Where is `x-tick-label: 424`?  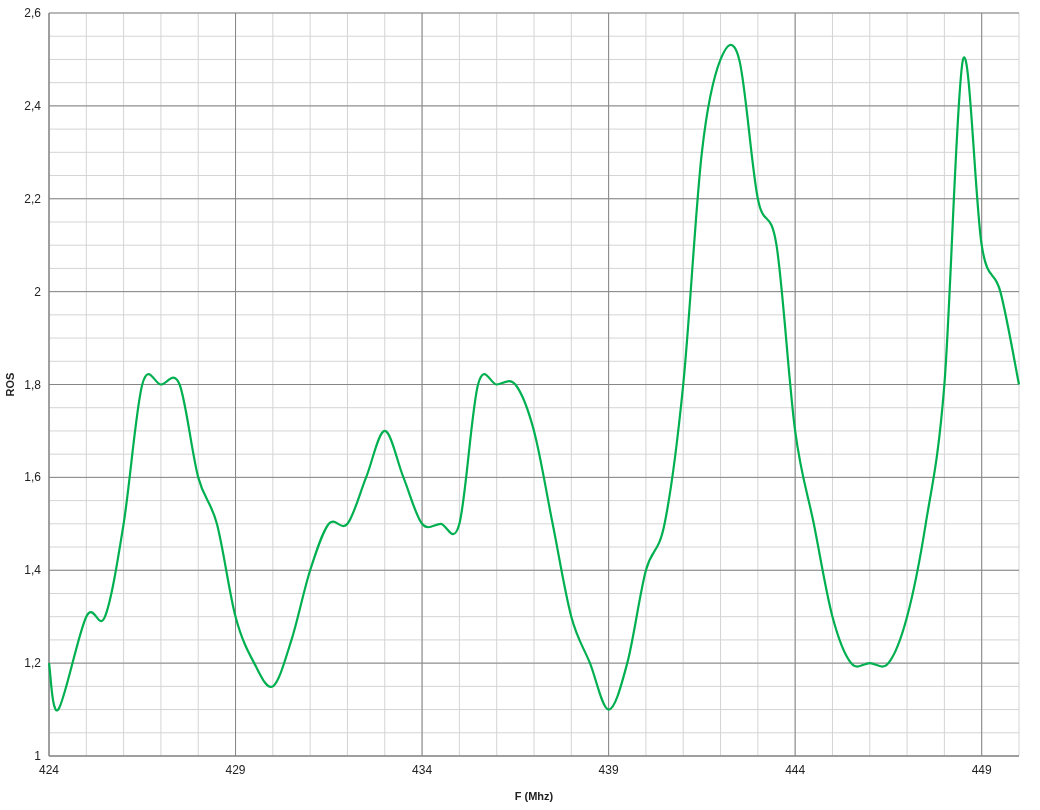
x-tick-label: 424 is located at coordinates (49, 770).